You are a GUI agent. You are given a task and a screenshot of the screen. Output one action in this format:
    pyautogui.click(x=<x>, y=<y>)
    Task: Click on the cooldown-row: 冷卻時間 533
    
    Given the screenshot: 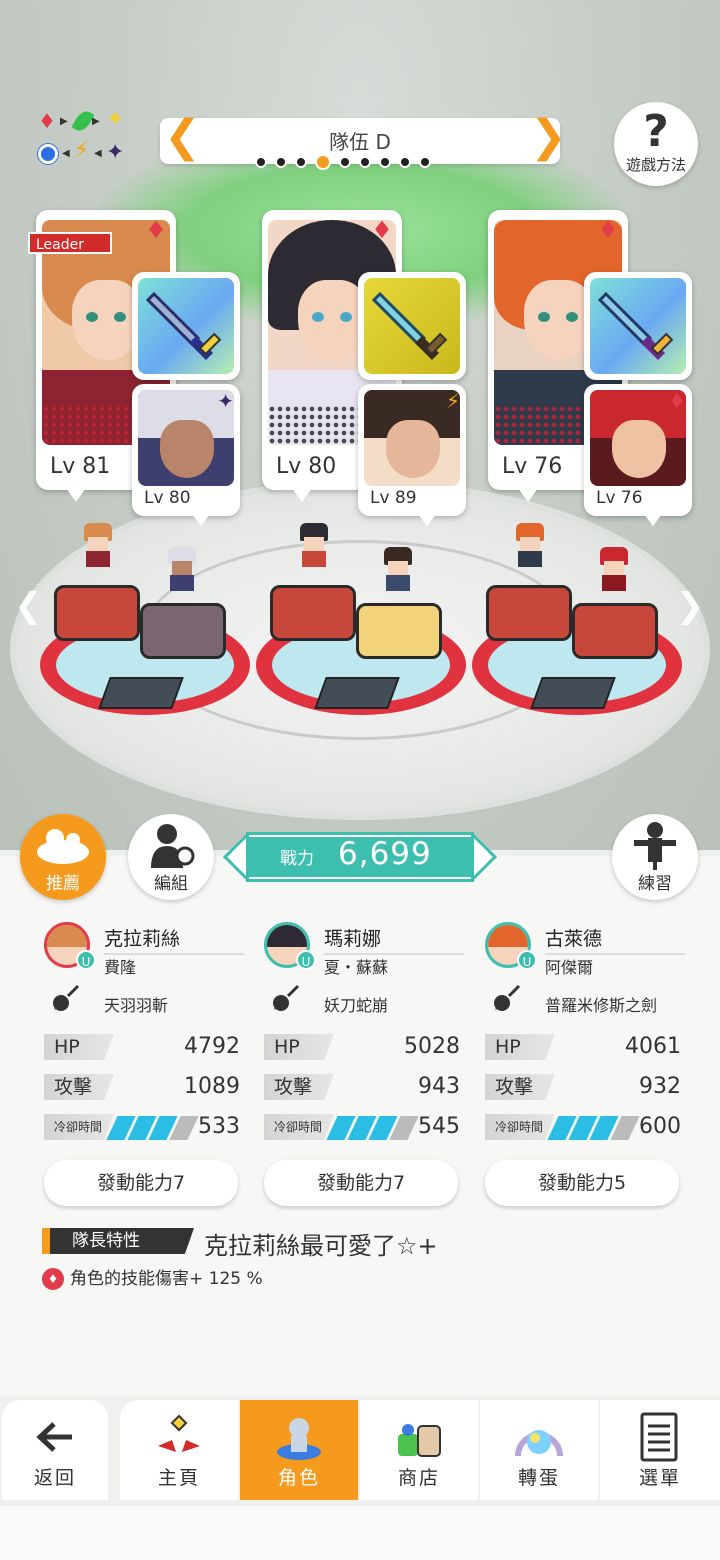 What is the action you would take?
    pyautogui.click(x=142, y=1128)
    